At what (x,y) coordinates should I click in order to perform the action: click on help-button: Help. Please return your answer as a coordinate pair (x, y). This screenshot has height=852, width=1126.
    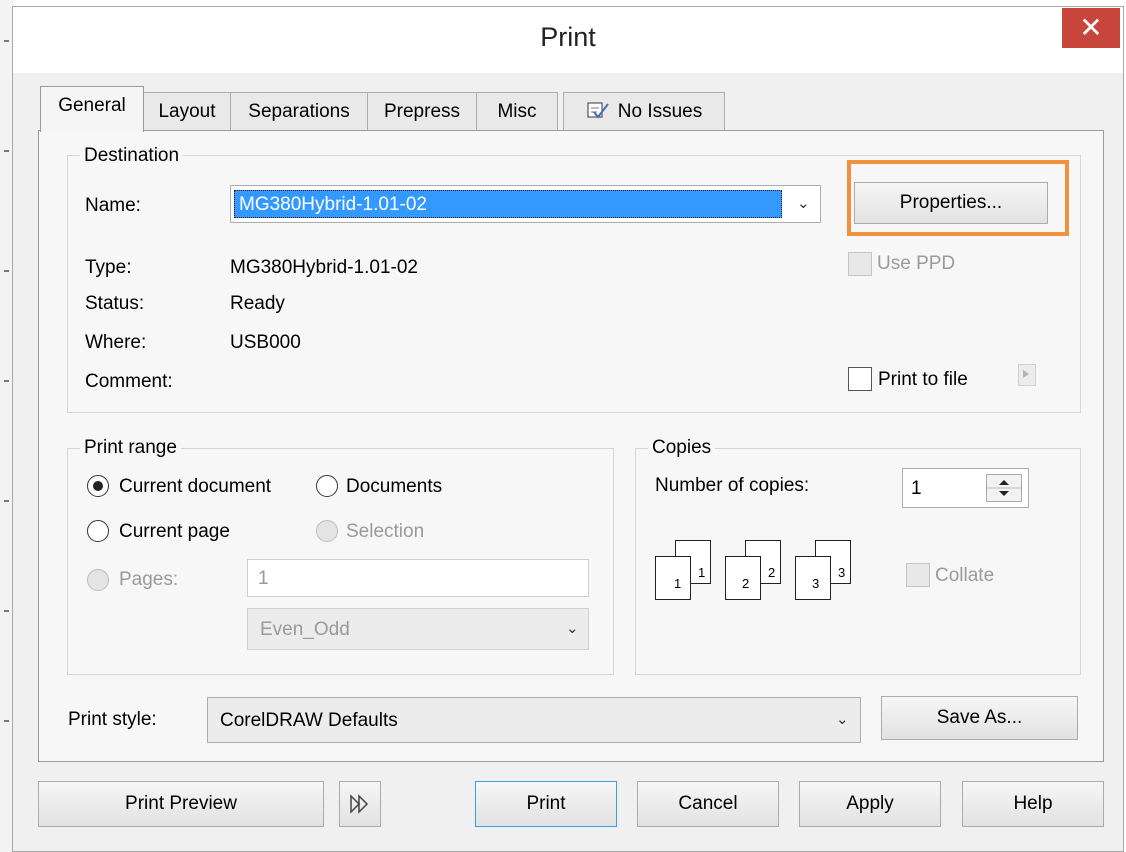
    Looking at the image, I should click on (1033, 804).